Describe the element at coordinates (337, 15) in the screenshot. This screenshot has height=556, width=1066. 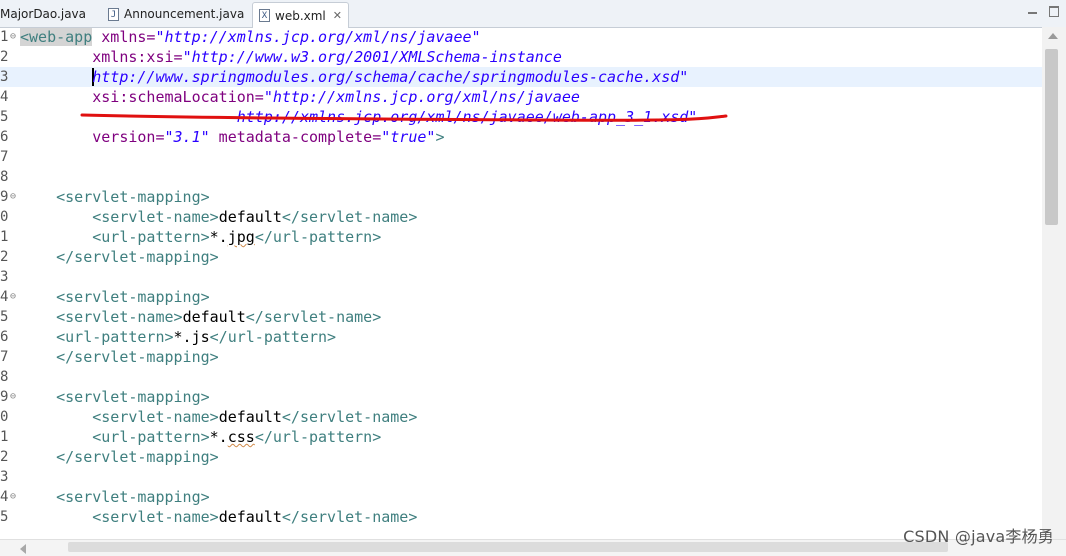
I see `close-icon: ✕` at that location.